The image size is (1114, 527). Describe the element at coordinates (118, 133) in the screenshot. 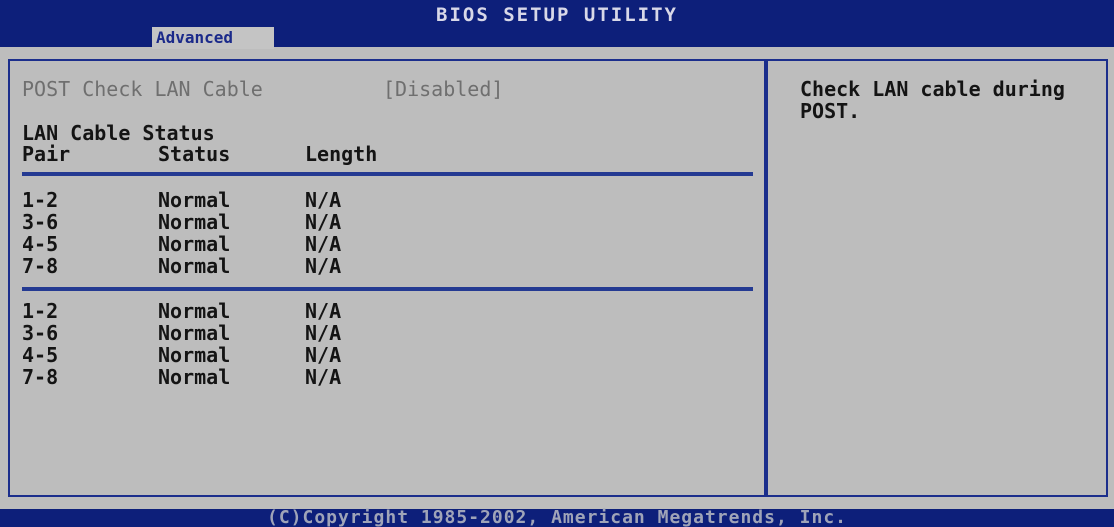

I see `lan-cable-status-heading: LAN Cable Status` at that location.